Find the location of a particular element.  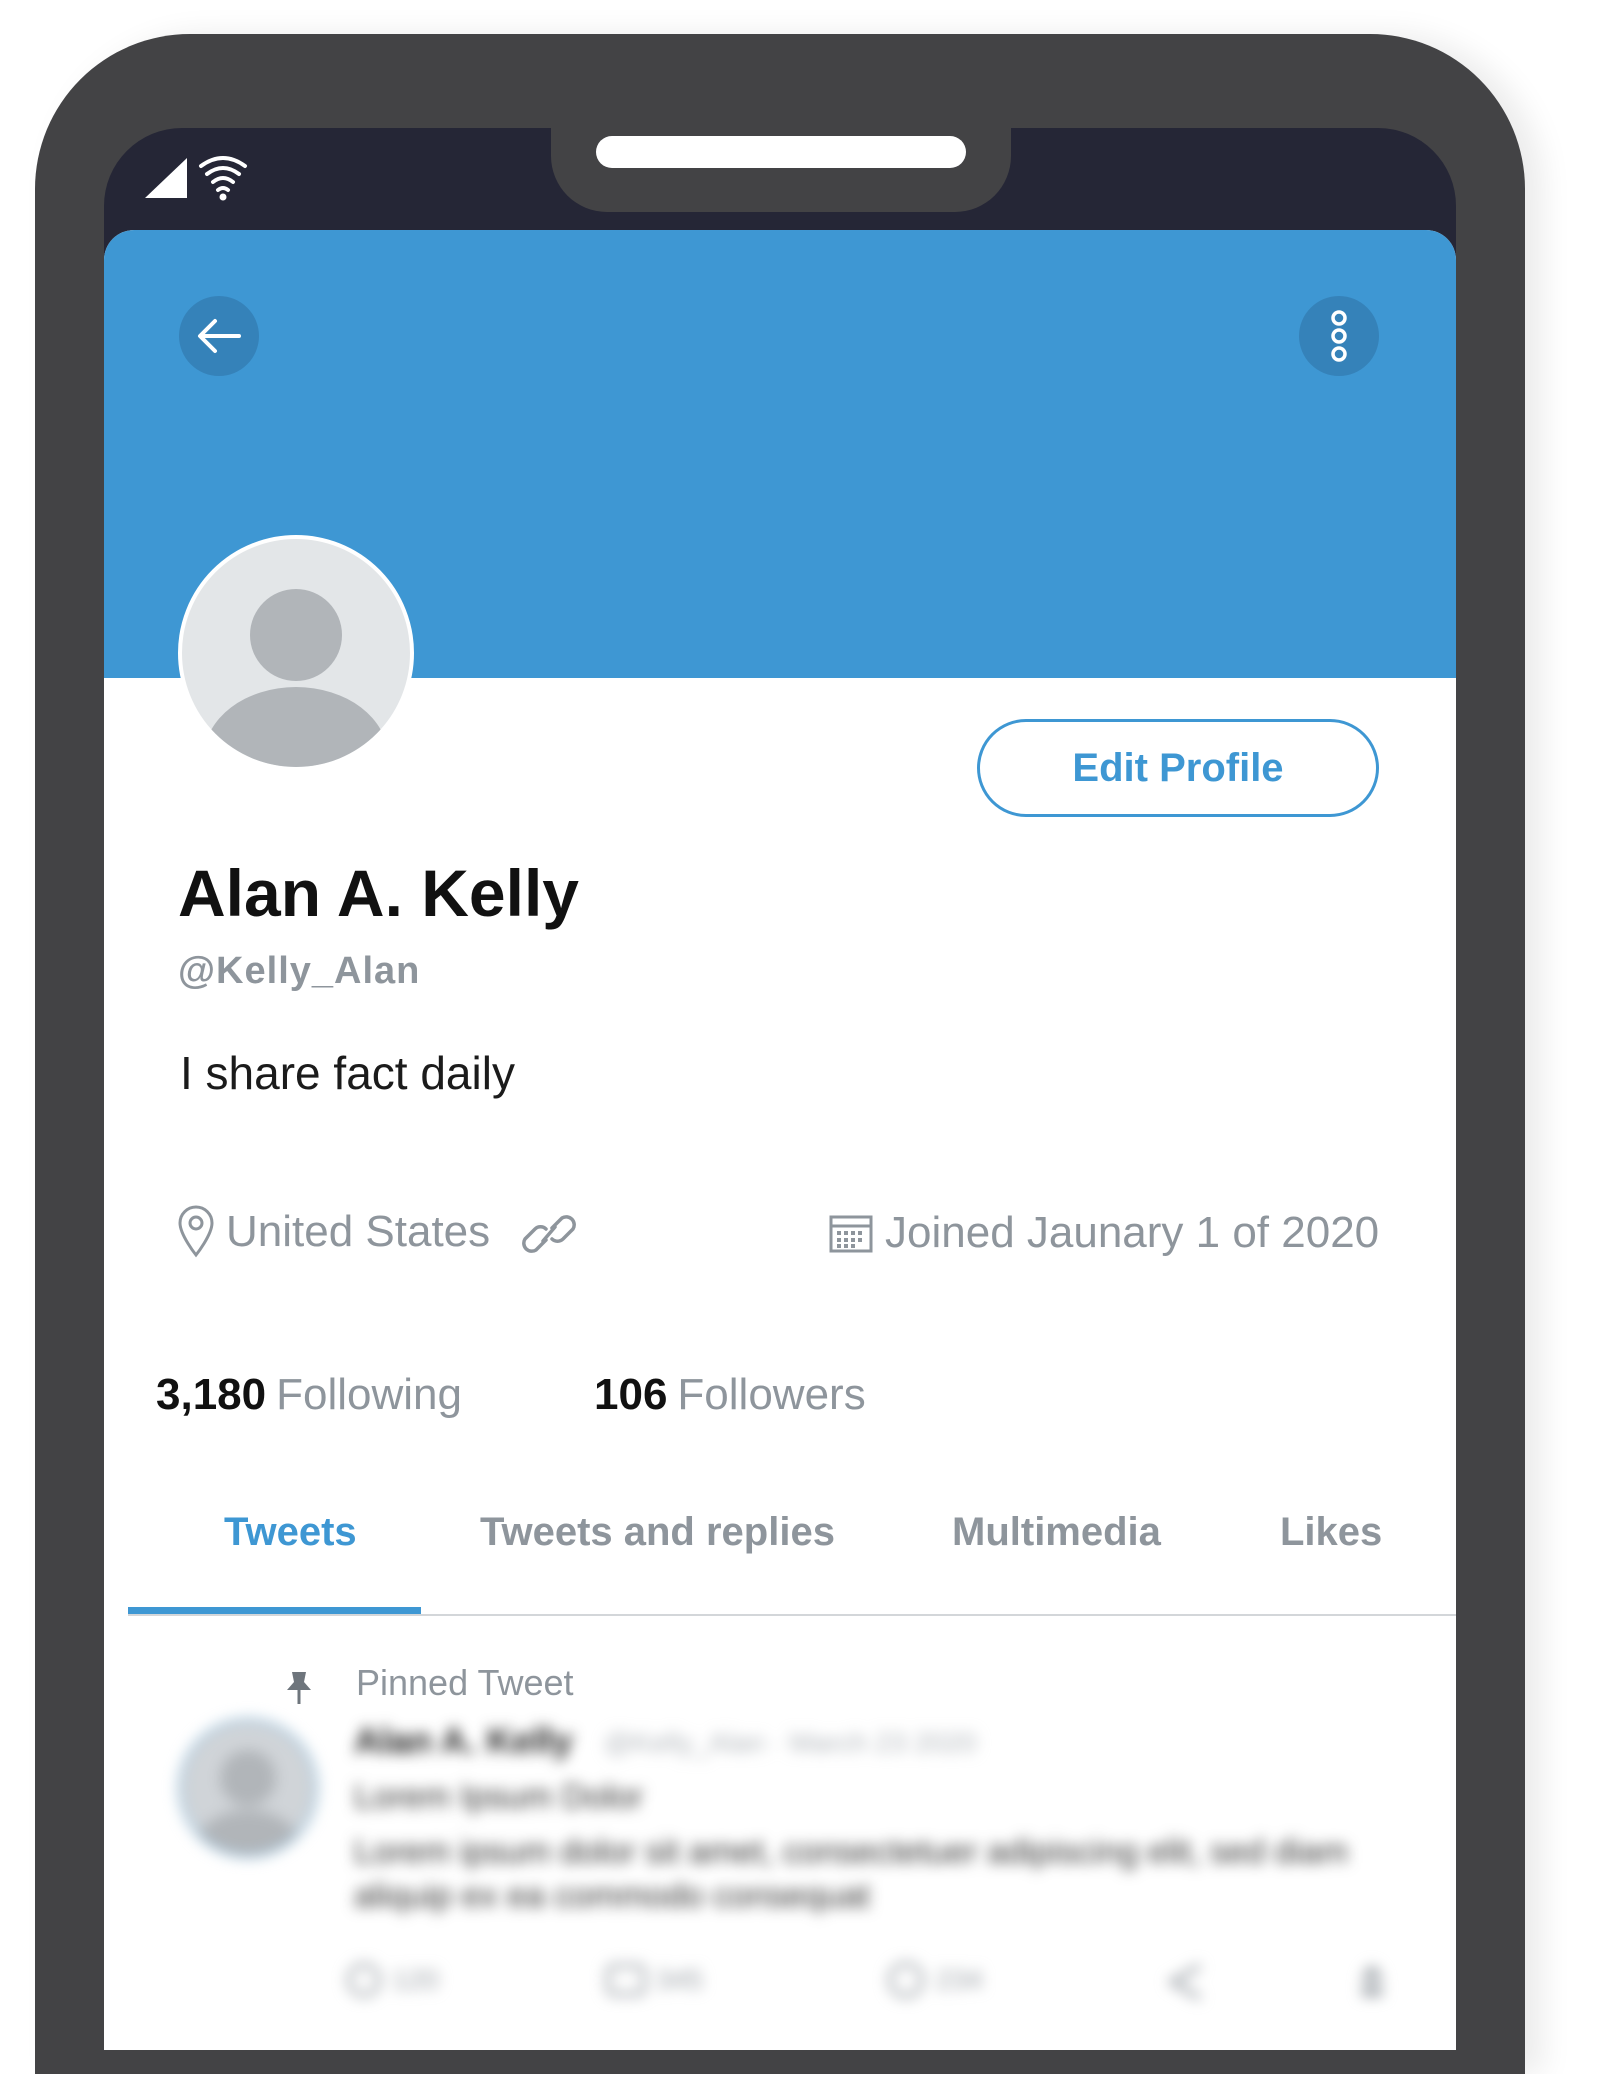

profile-bio: I share fact daily is located at coordinates (347, 1073).